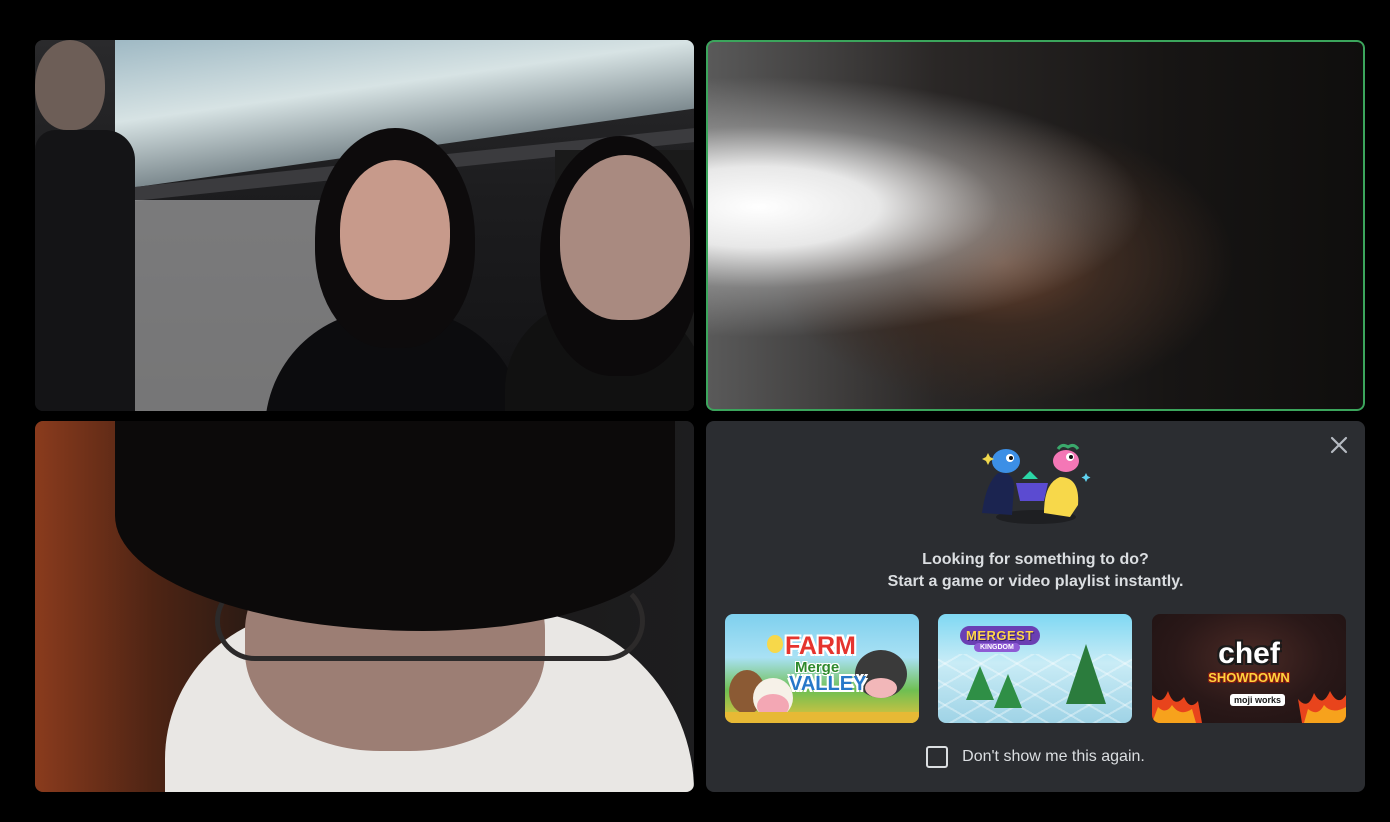 The height and width of the screenshot is (822, 1390). I want to click on close-icon, so click(1339, 445).